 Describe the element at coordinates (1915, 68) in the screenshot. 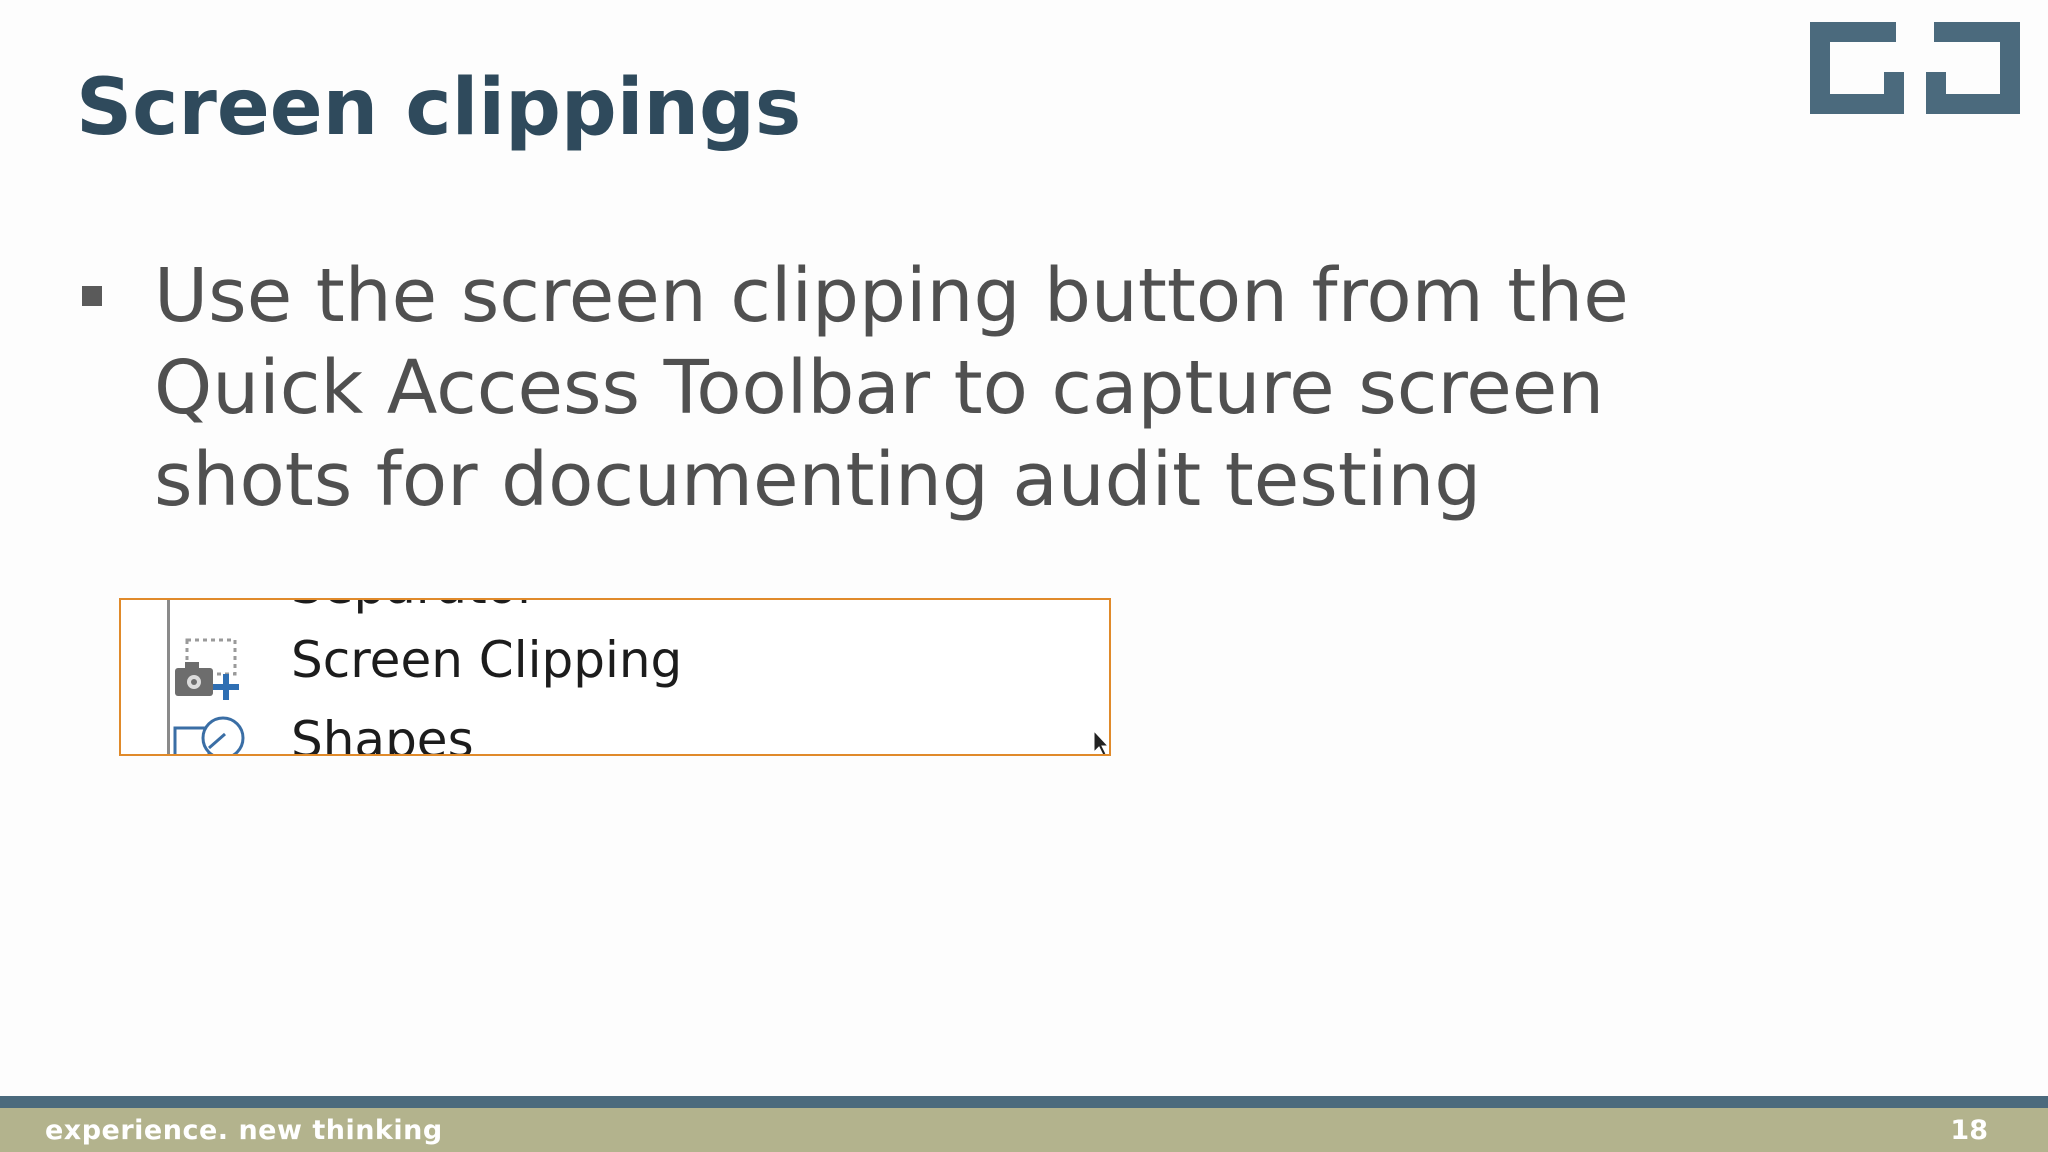

I see `company-logo` at that location.